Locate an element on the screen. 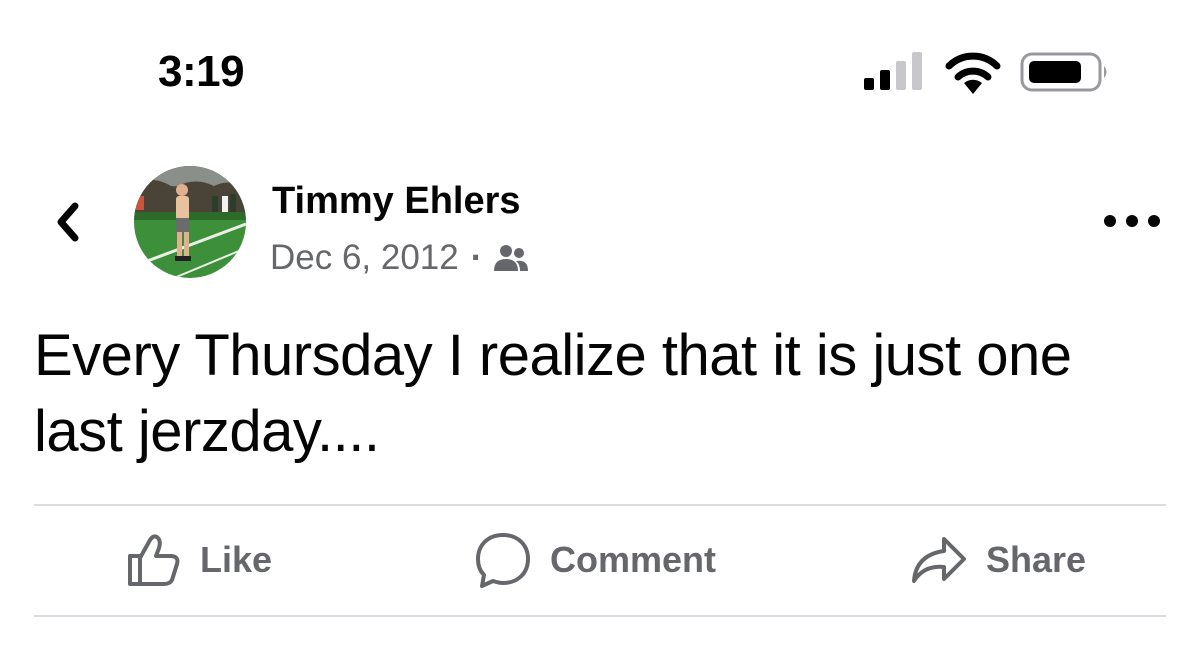  share-label: Share is located at coordinates (1036, 559).